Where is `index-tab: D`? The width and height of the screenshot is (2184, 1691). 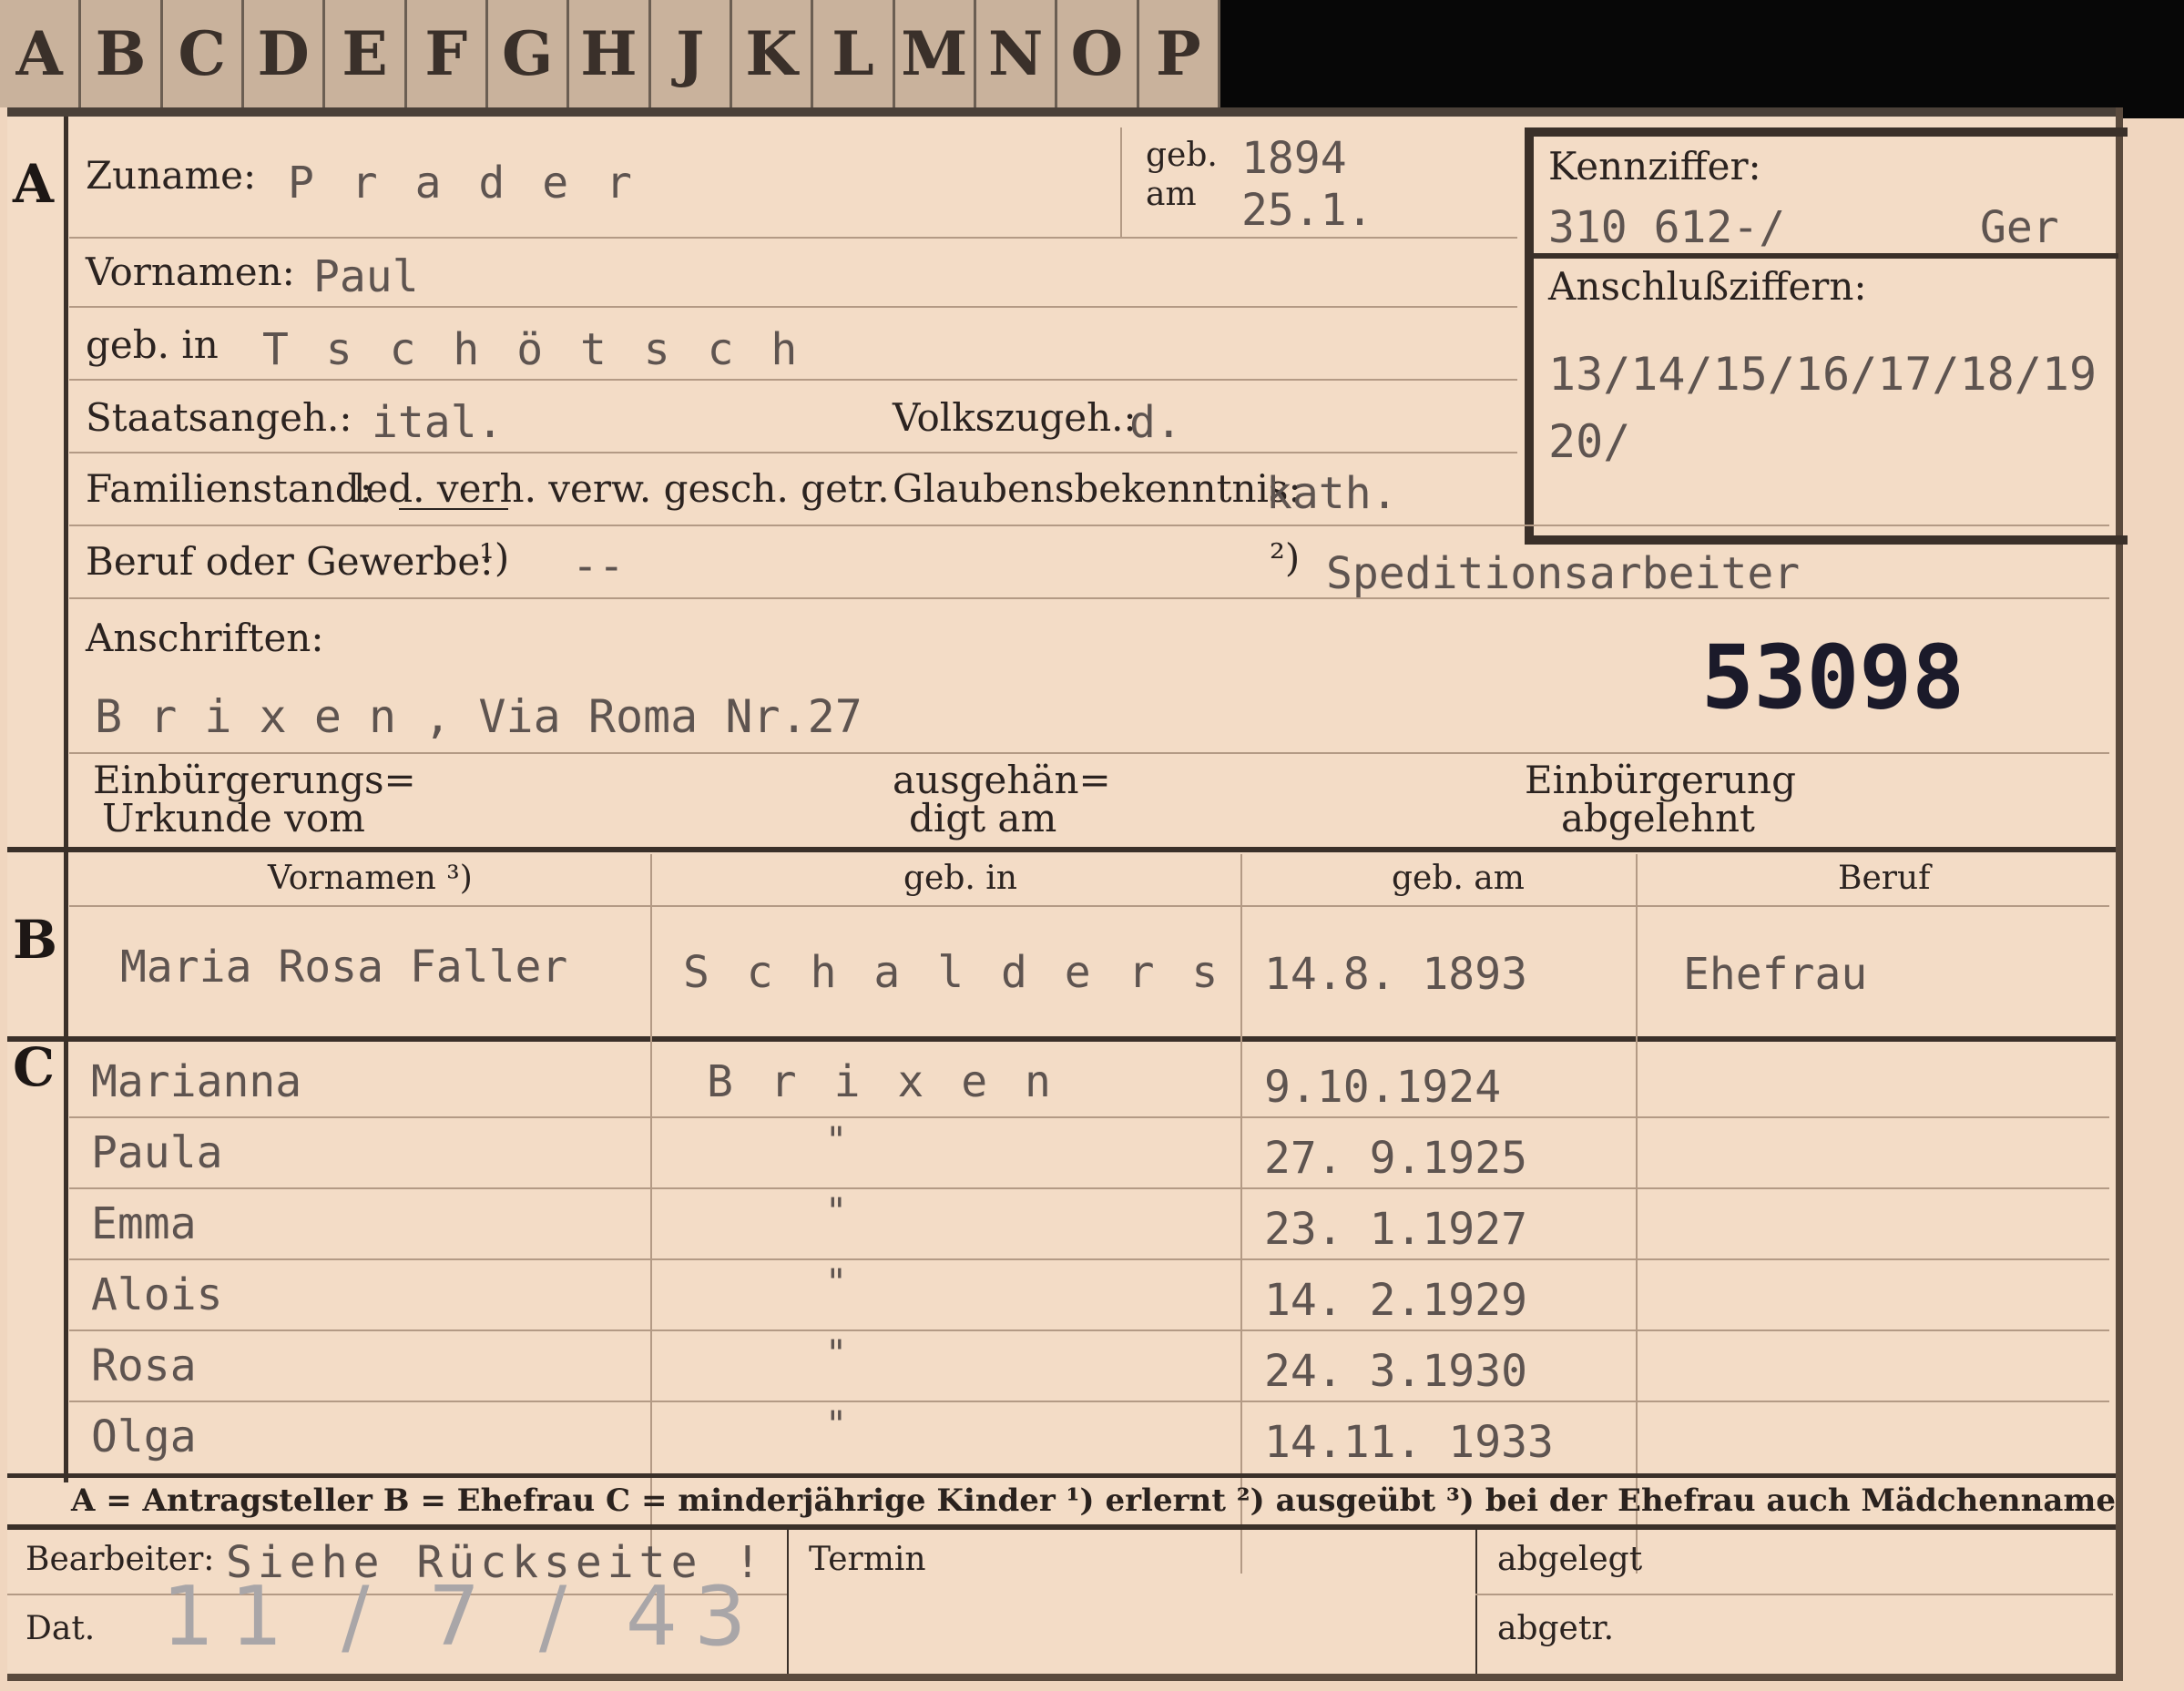 index-tab: D is located at coordinates (285, 53).